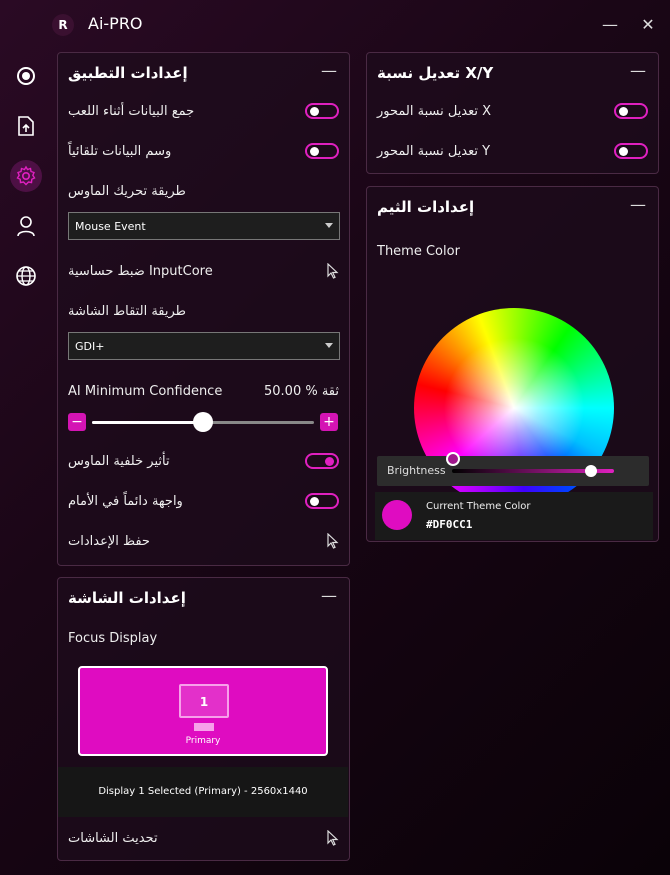 This screenshot has height=875, width=670. Describe the element at coordinates (115, 23) in the screenshot. I see `app-title: Ai-PRO` at that location.